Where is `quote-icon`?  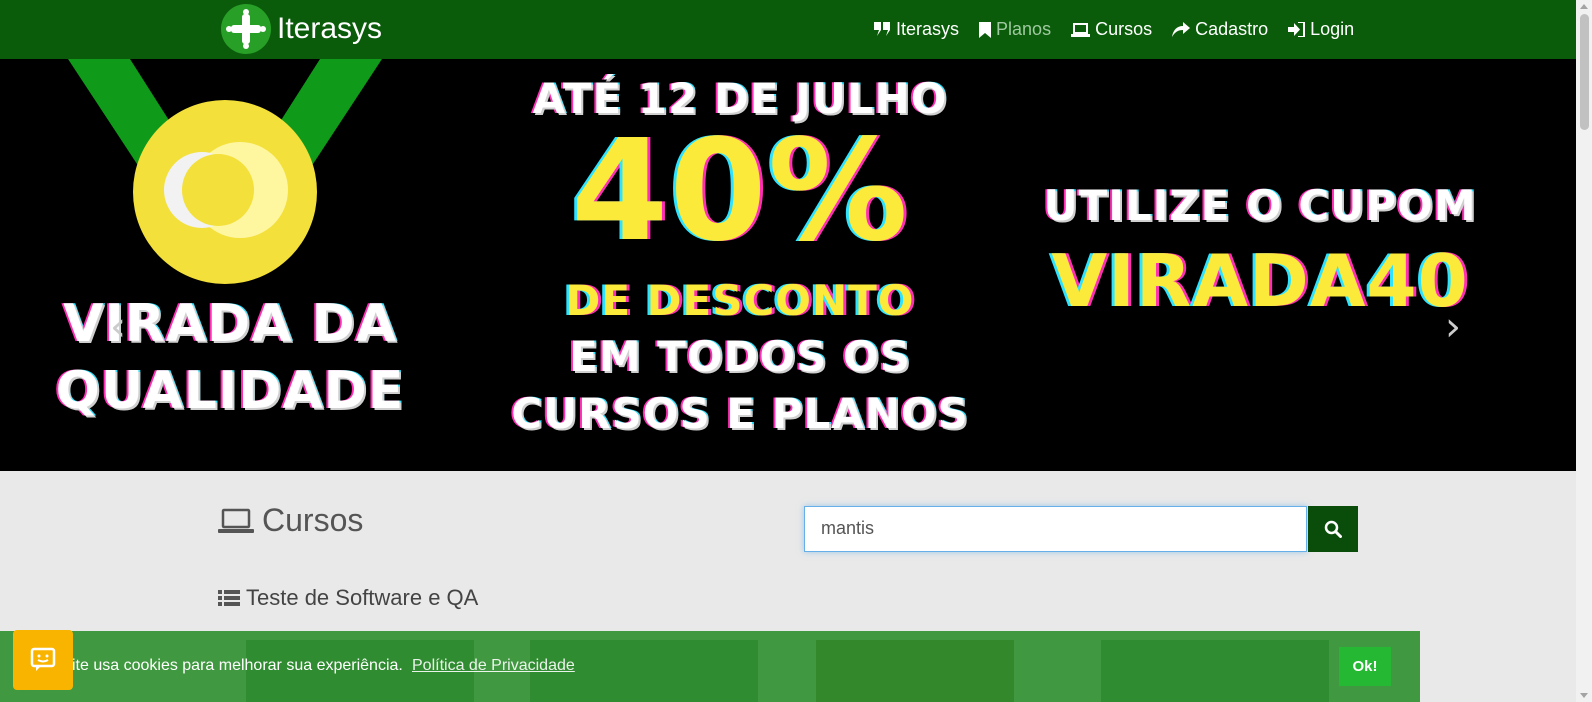
quote-icon is located at coordinates (882, 29).